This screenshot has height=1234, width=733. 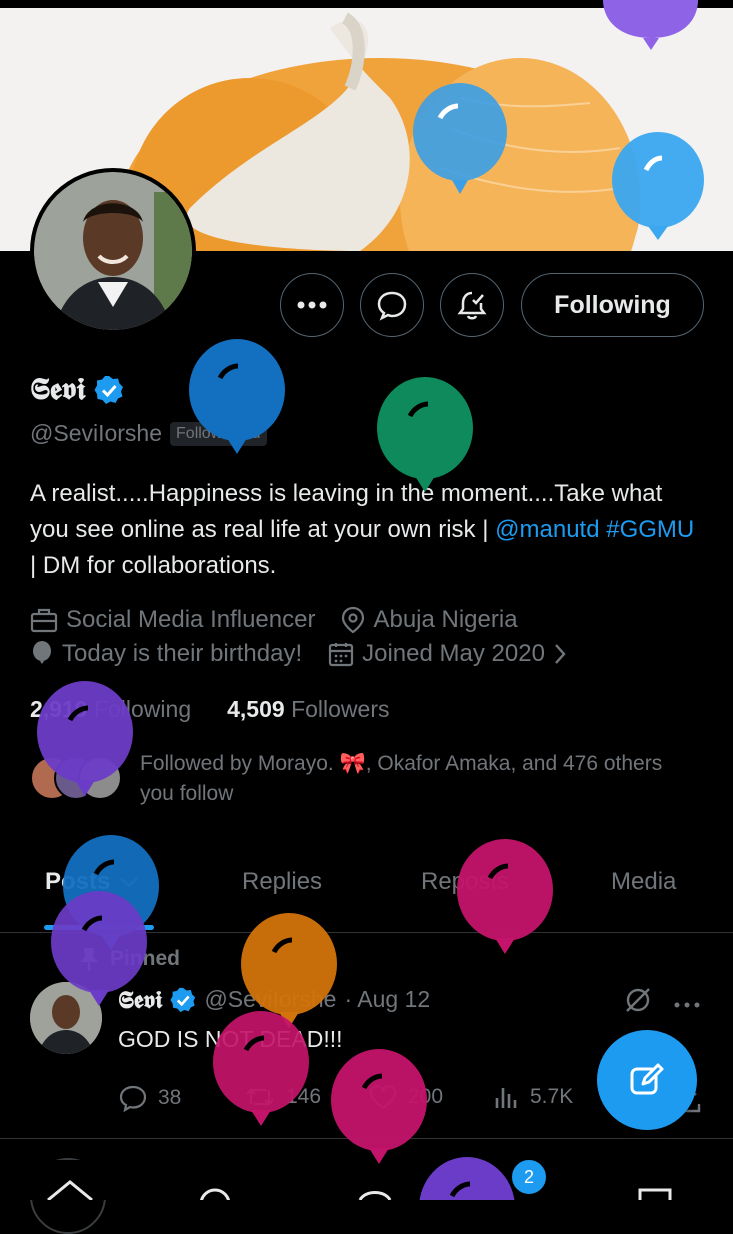 I want to click on grok-button, so click(x=638, y=1002).